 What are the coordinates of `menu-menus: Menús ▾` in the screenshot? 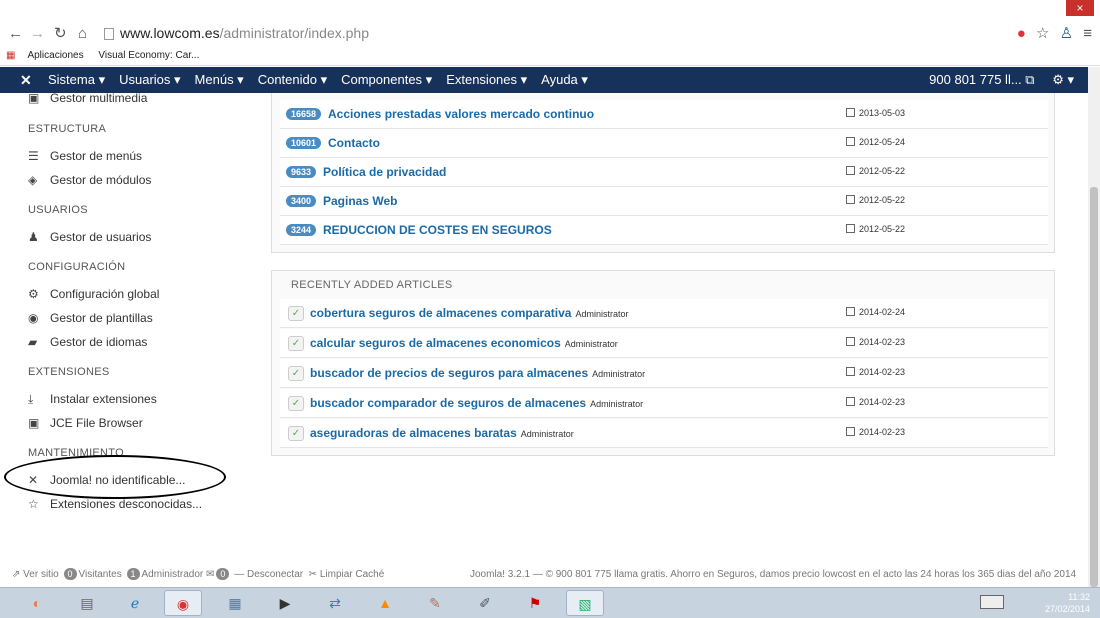 It's located at (219, 79).